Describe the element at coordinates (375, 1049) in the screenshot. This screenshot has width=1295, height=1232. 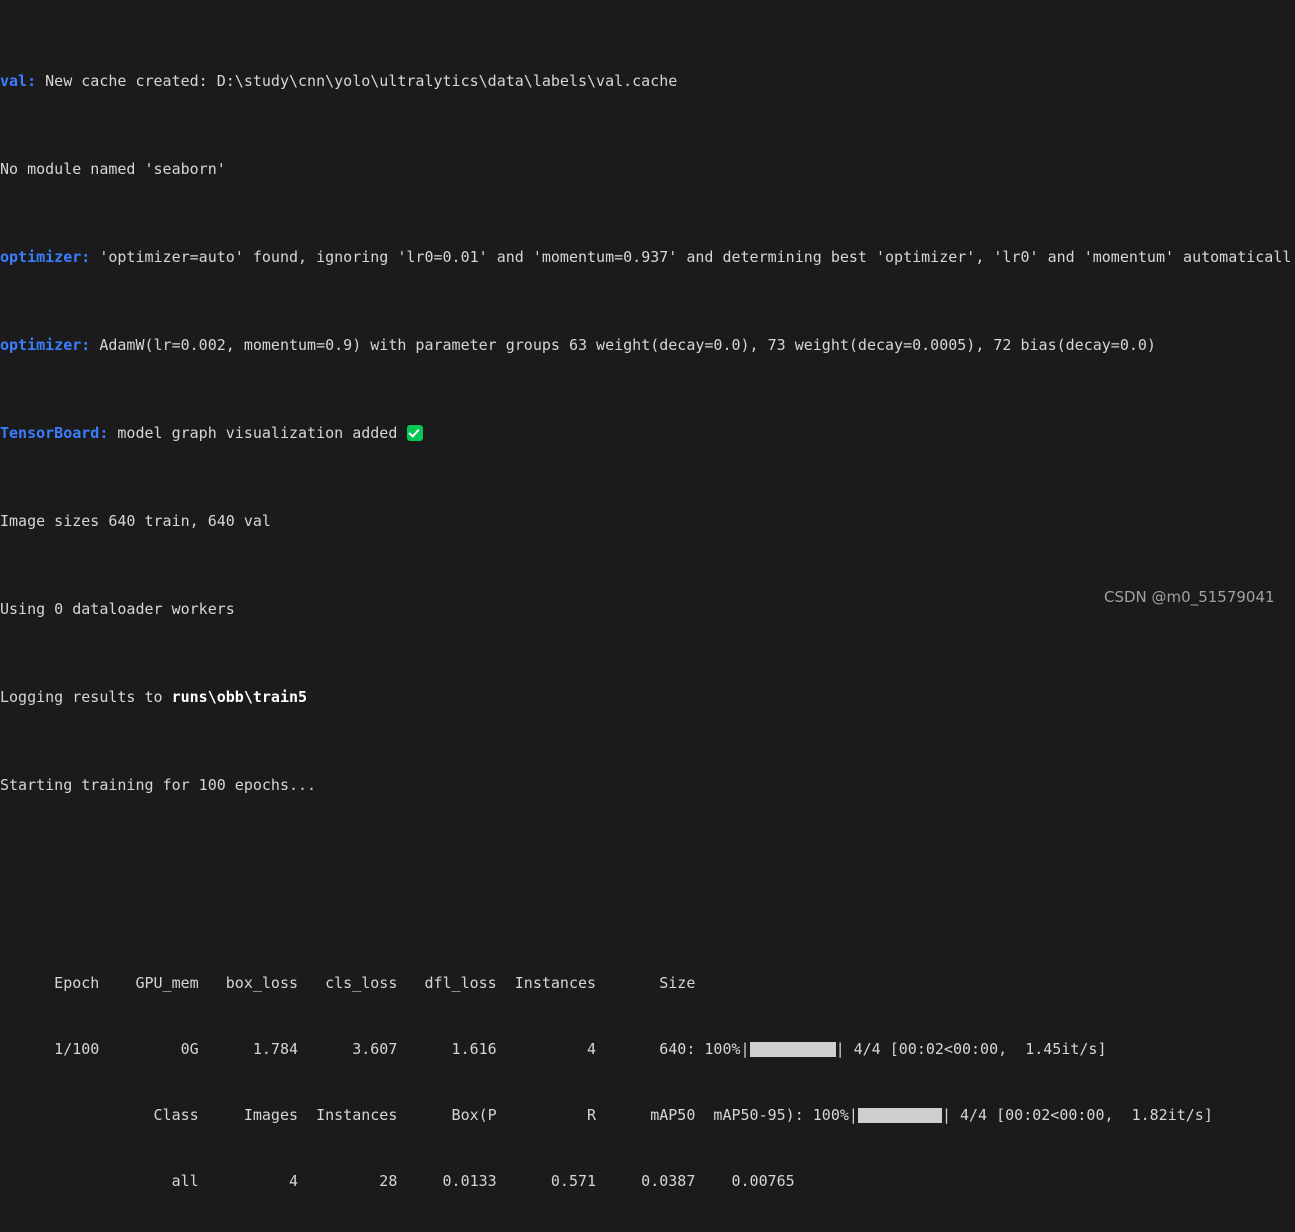
I see `train-row-left: 1/100 0G 1.784 3.607 1.616 4 640: 100%|` at that location.